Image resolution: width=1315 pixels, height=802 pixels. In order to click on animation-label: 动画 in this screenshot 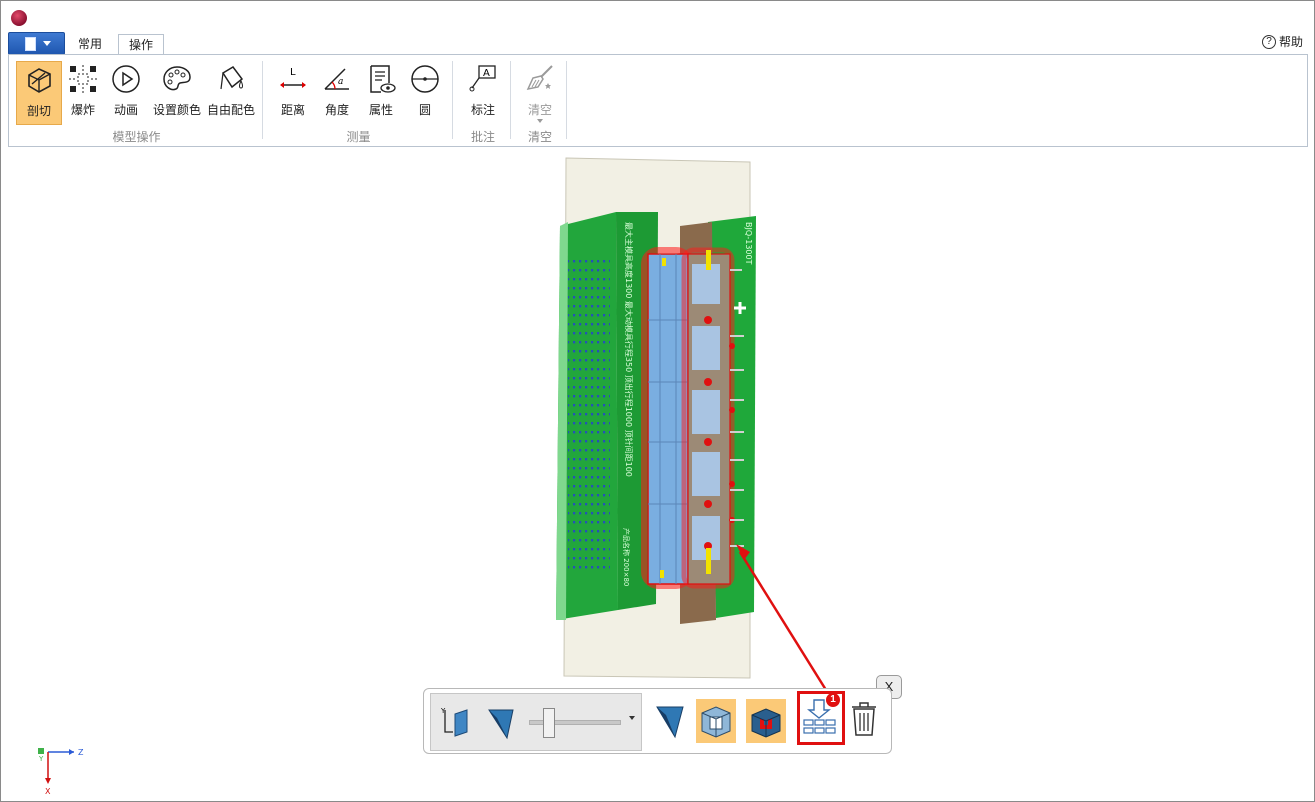, I will do `click(125, 110)`.